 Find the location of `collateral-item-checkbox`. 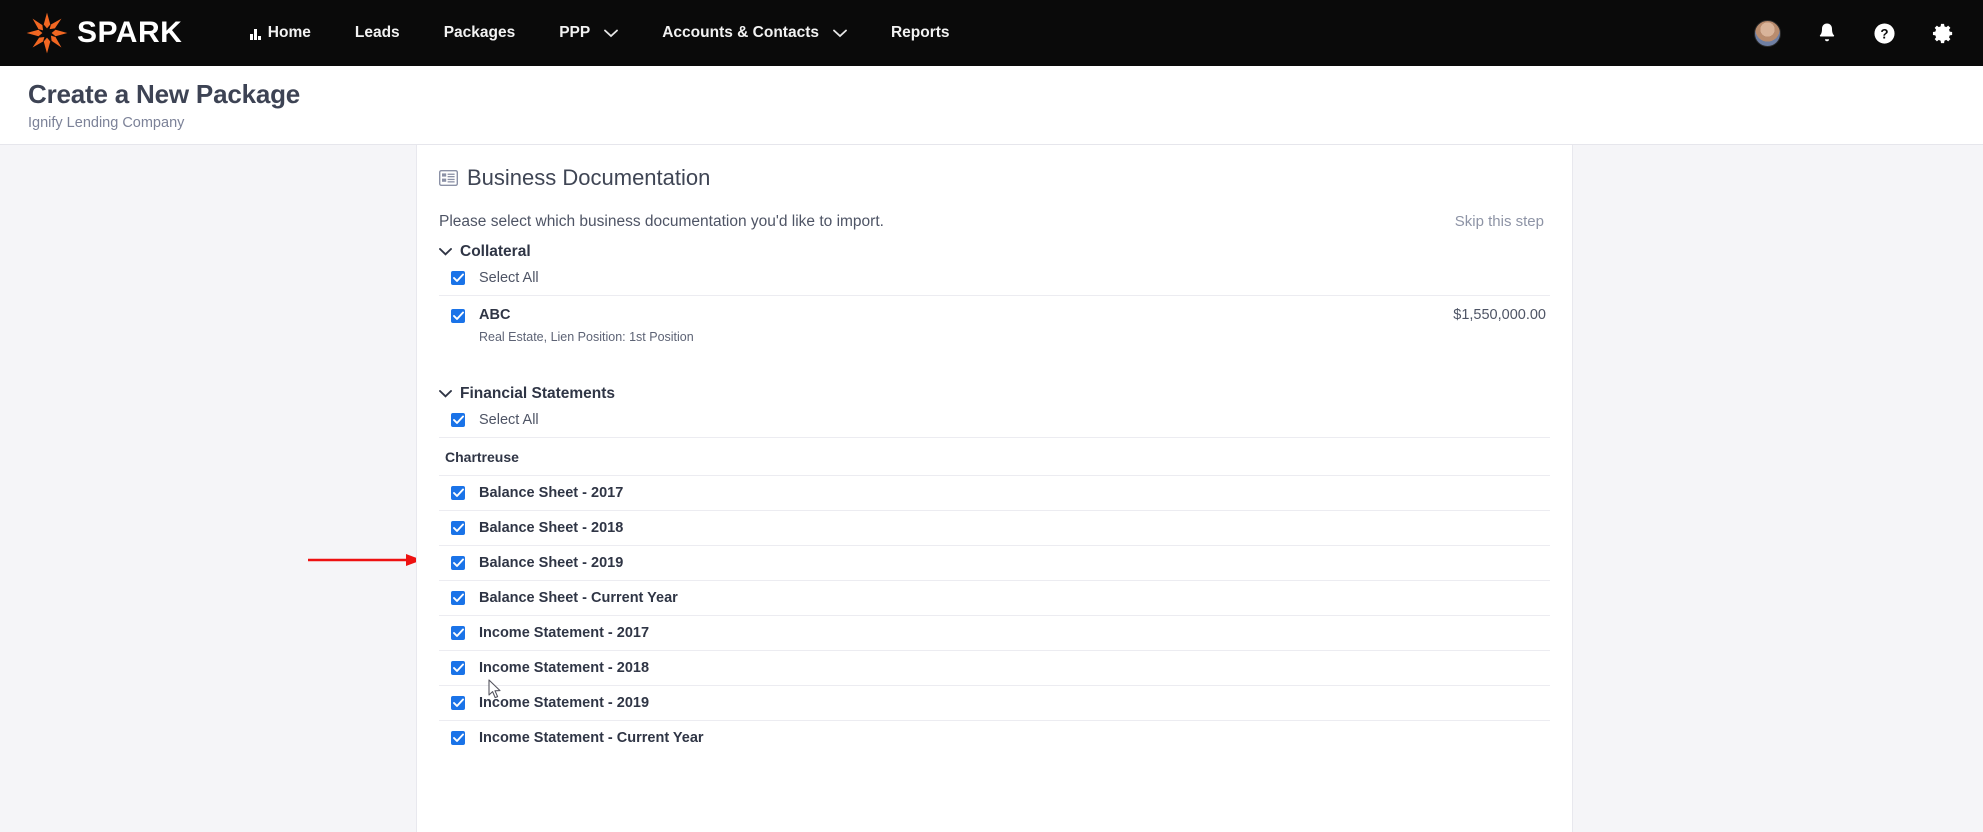

collateral-item-checkbox is located at coordinates (458, 316).